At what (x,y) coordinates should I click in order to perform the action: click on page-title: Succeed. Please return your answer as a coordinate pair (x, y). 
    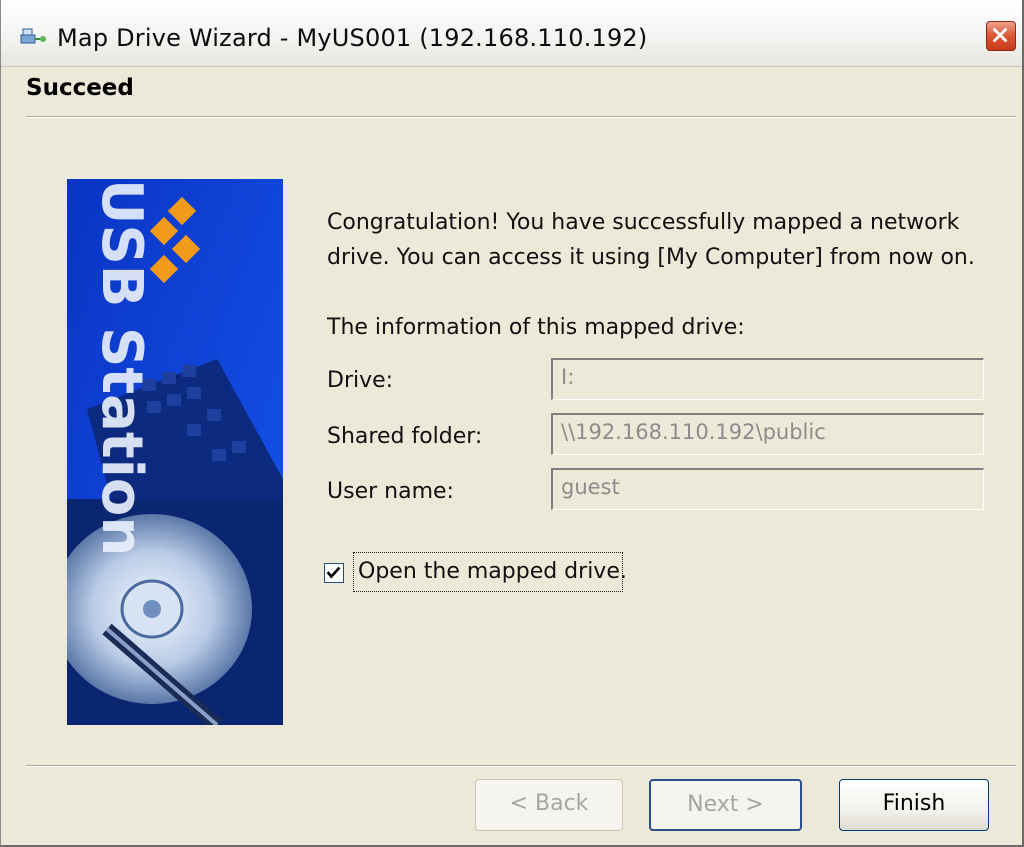
    Looking at the image, I should click on (80, 88).